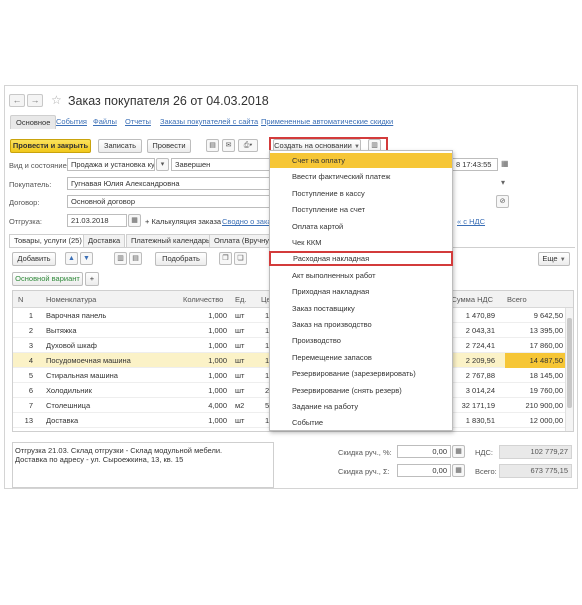  Describe the element at coordinates (361, 373) in the screenshot. I see `menu-item: Резервирование (зарезервировать)` at that location.